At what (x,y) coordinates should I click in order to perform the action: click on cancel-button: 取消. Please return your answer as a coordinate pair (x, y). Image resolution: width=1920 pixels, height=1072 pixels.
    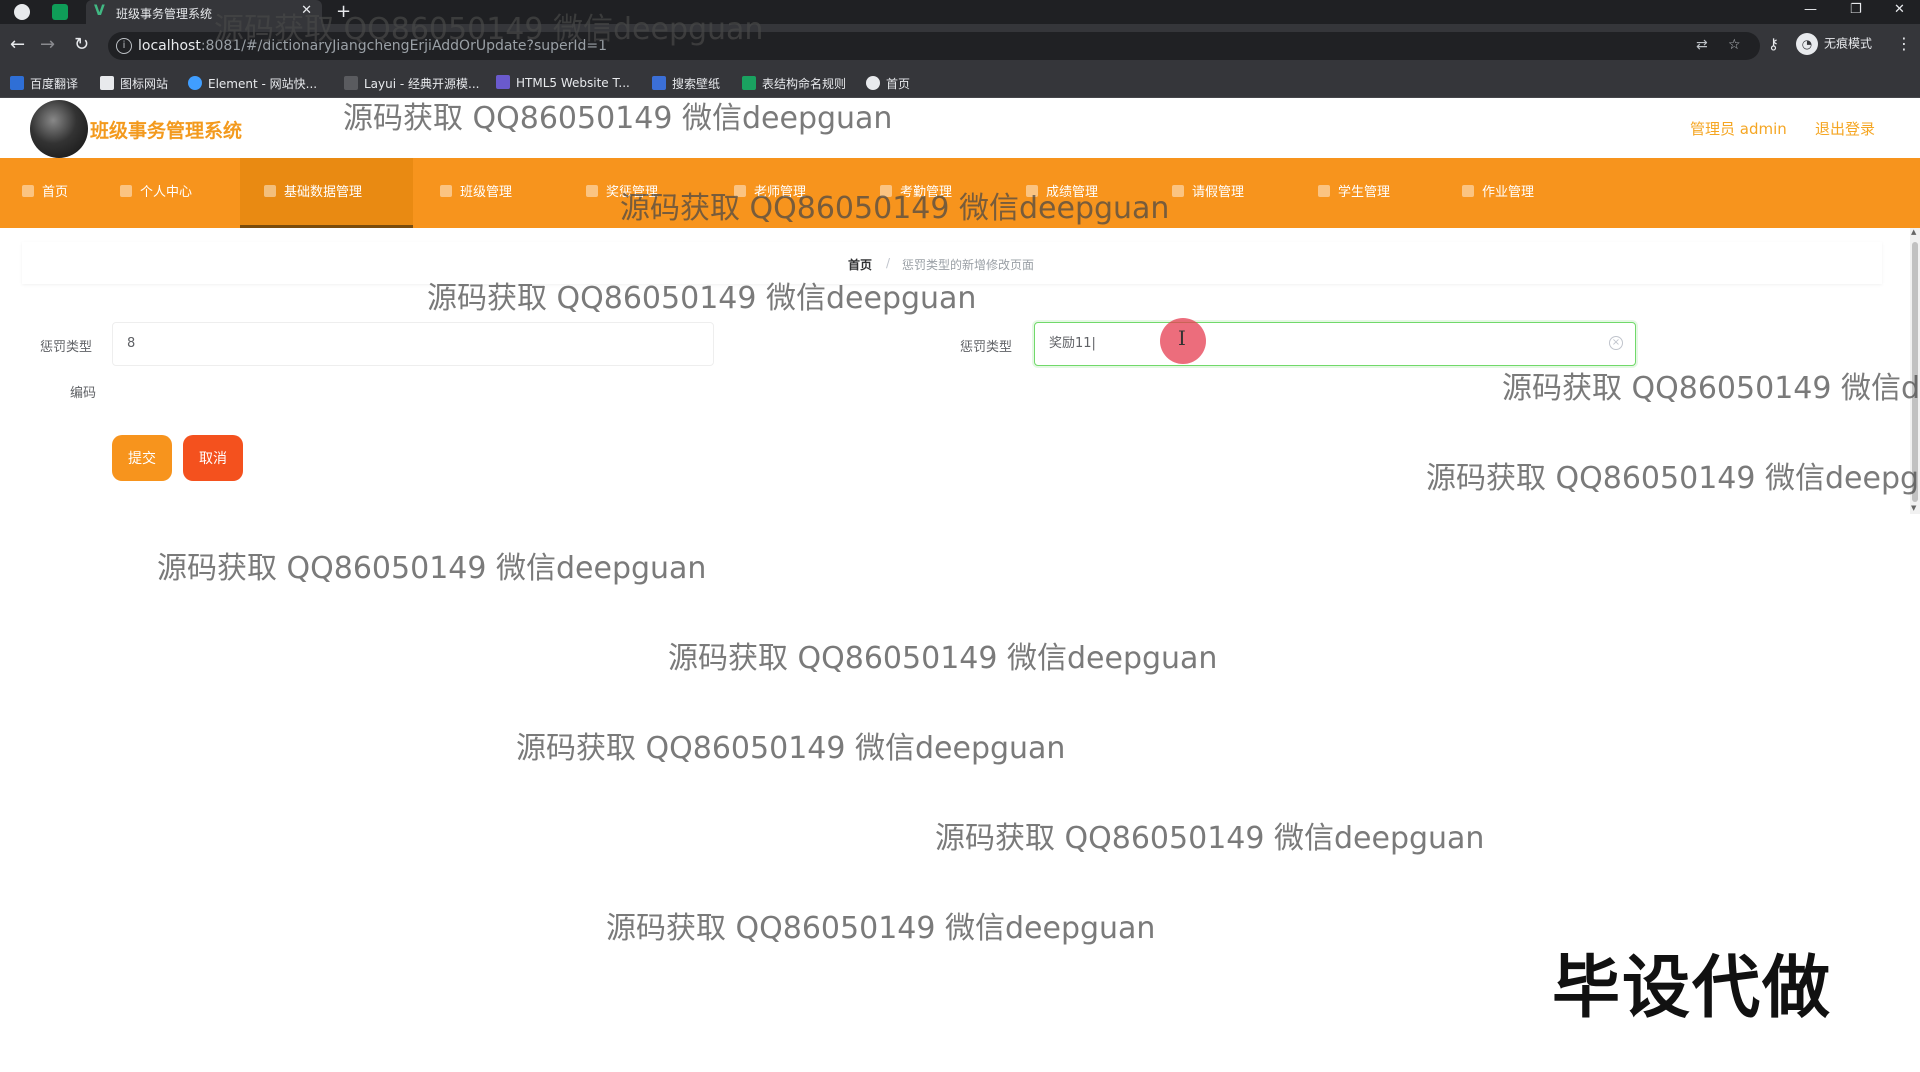
    Looking at the image, I should click on (213, 458).